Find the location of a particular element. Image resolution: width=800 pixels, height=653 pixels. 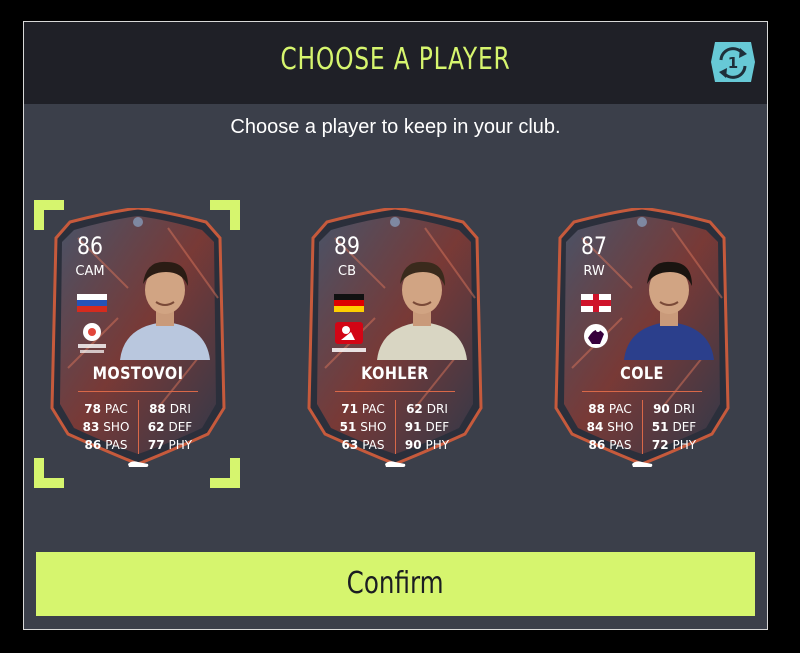

player-stats: 71 PAC 51 SHO 63 PAS 62 DRI 91 DEF 90 PHY is located at coordinates (395, 427).